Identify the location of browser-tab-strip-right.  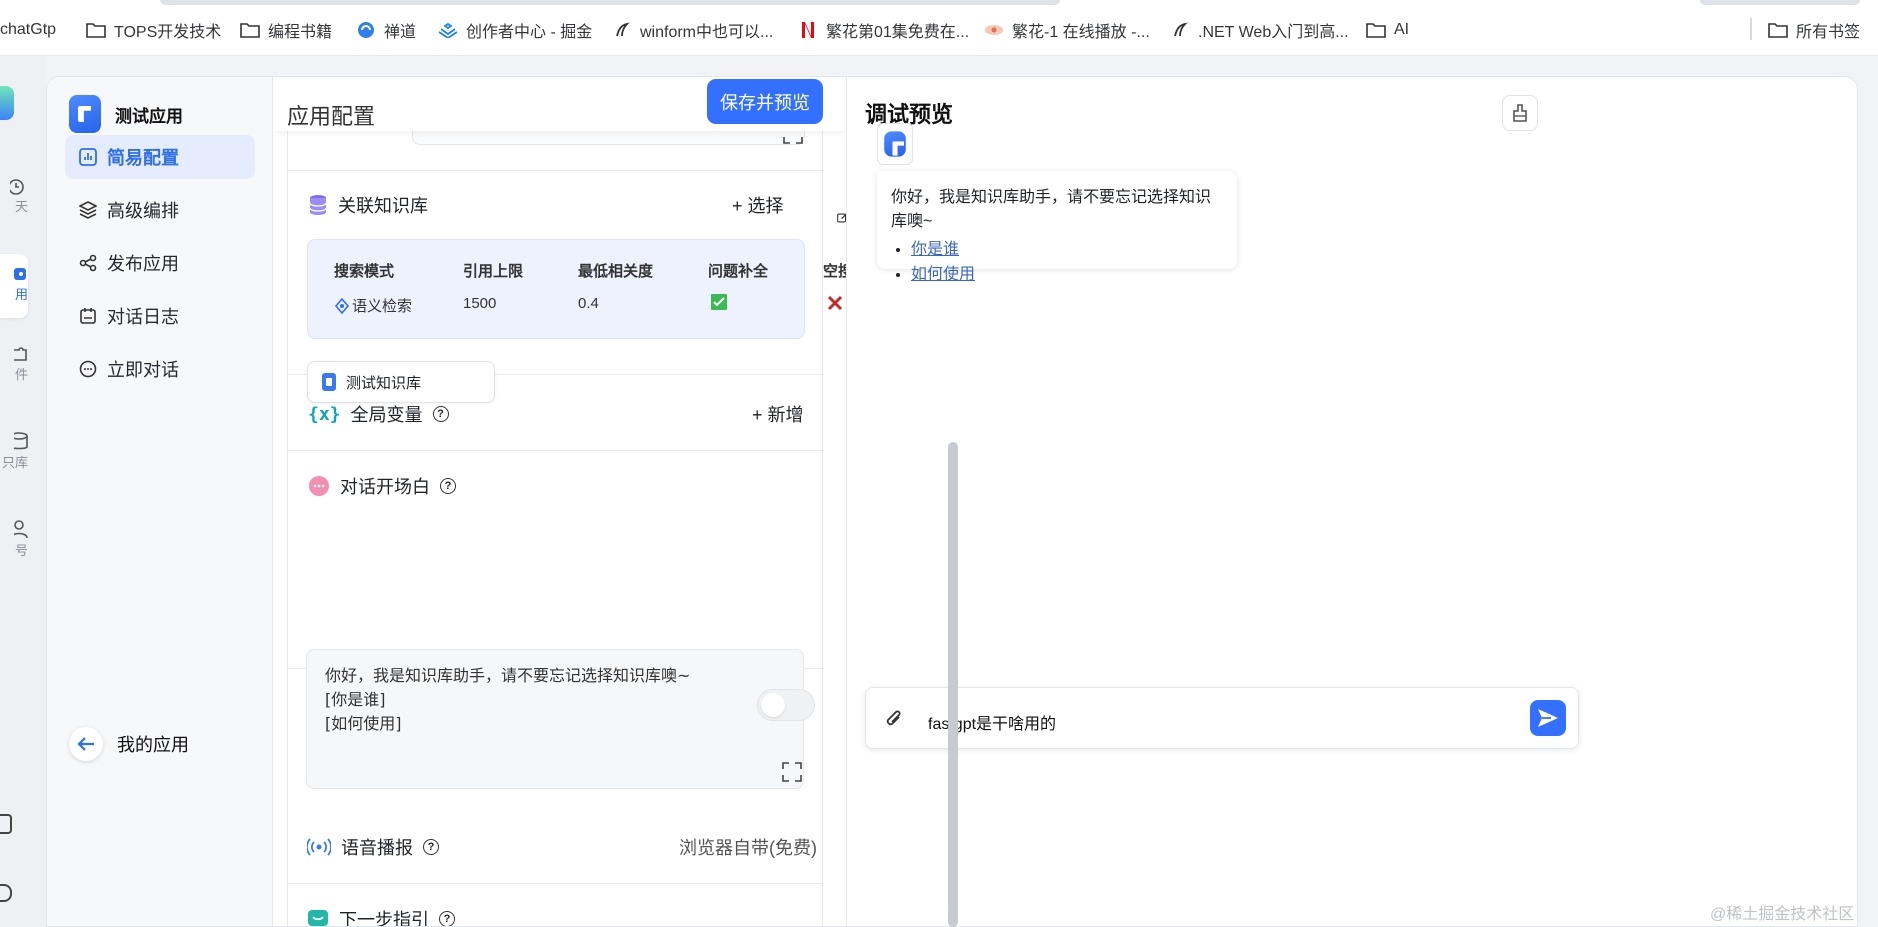
(1780, 2).